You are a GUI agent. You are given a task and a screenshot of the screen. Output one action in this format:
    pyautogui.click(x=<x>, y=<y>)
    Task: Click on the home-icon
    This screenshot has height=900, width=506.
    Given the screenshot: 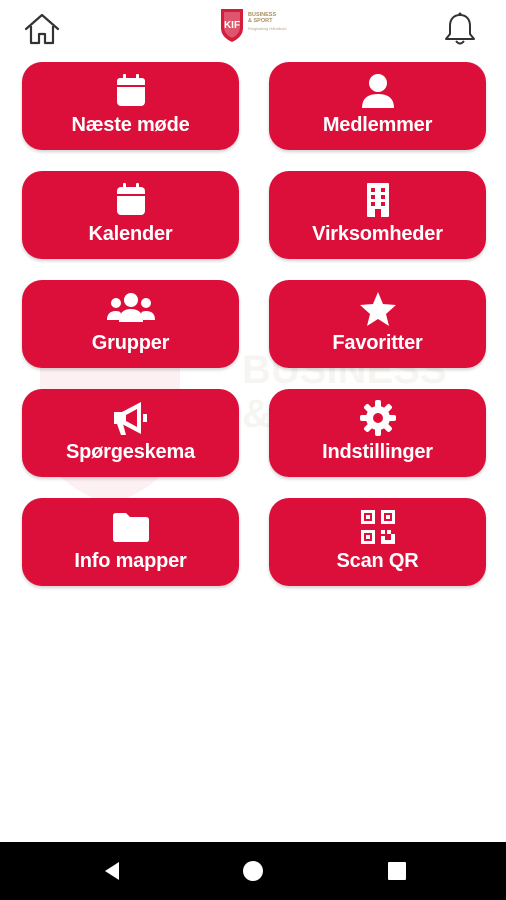 What is the action you would take?
    pyautogui.click(x=42, y=29)
    